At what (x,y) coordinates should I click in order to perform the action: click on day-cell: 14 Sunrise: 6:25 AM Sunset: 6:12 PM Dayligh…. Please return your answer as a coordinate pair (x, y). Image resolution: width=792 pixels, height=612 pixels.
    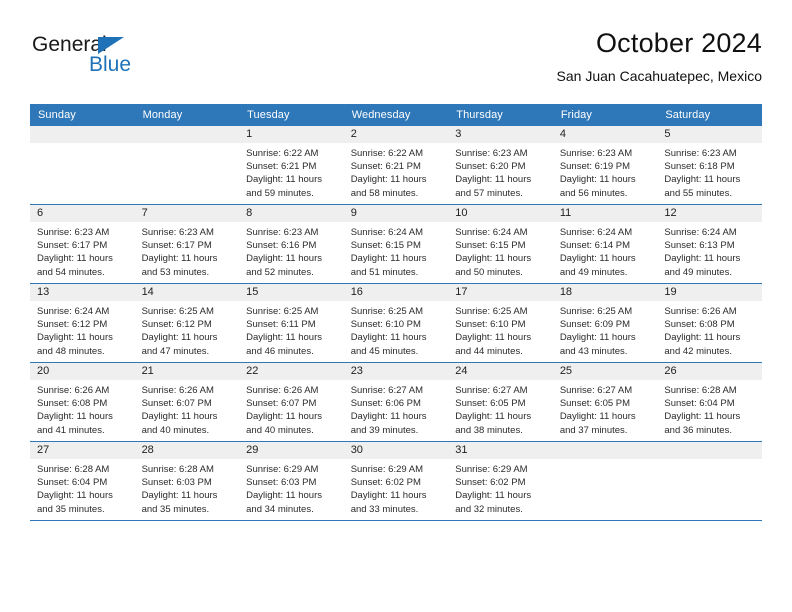
    Looking at the image, I should click on (187, 323).